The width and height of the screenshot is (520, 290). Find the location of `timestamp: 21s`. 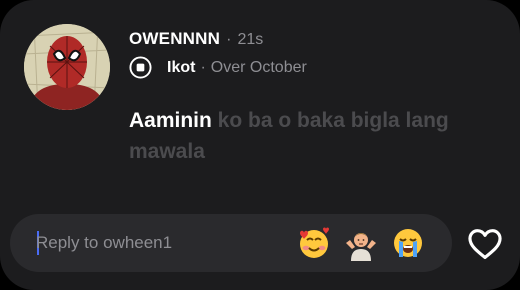

timestamp: 21s is located at coordinates (250, 39).